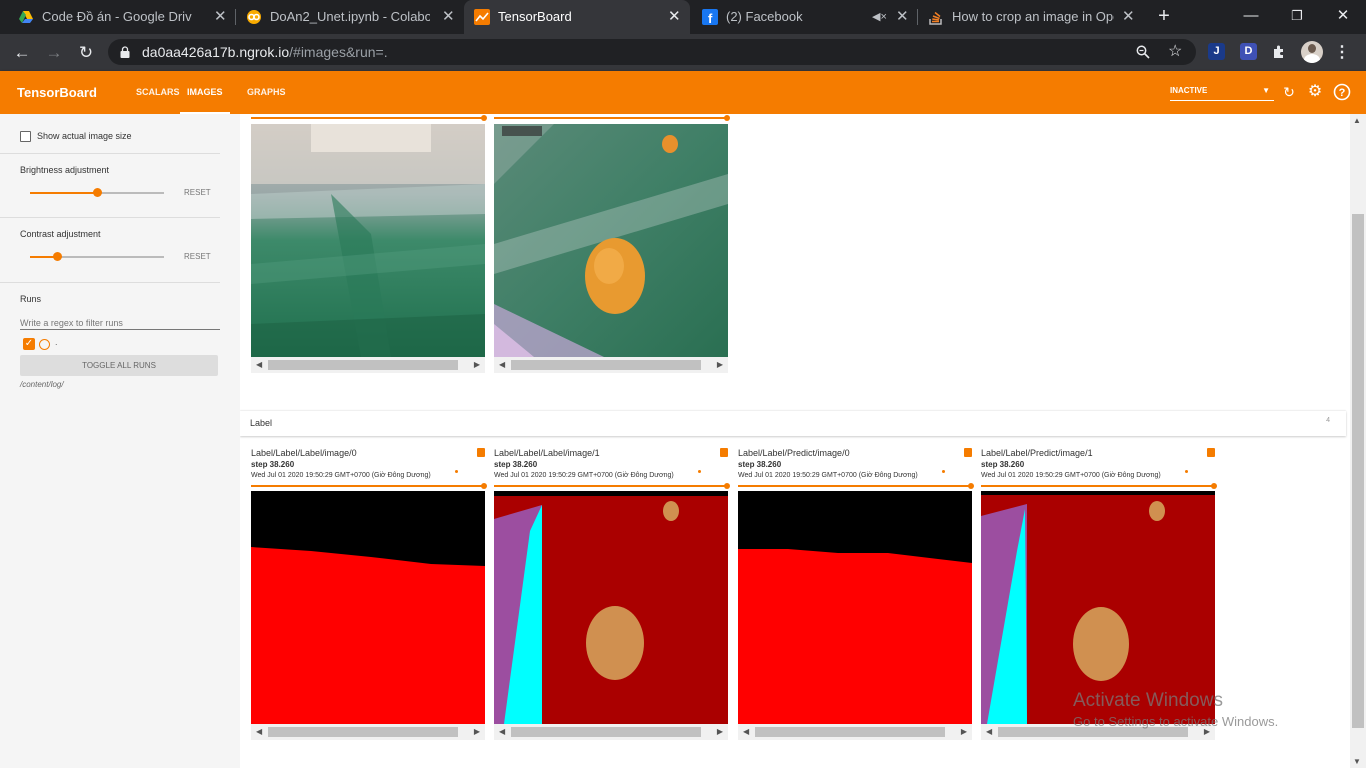 The height and width of the screenshot is (768, 1366). Describe the element at coordinates (1251, 17) in the screenshot. I see `minimize-button: —` at that location.